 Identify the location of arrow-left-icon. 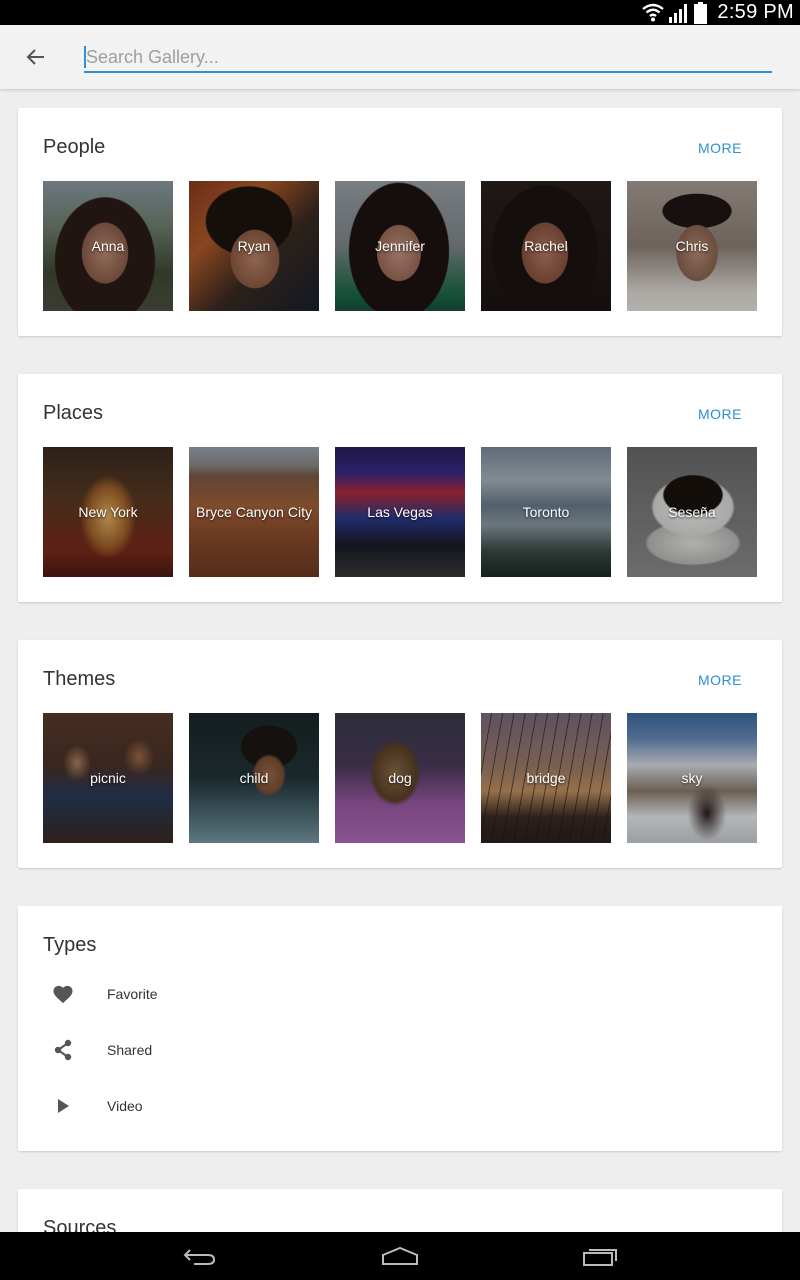
(35, 57).